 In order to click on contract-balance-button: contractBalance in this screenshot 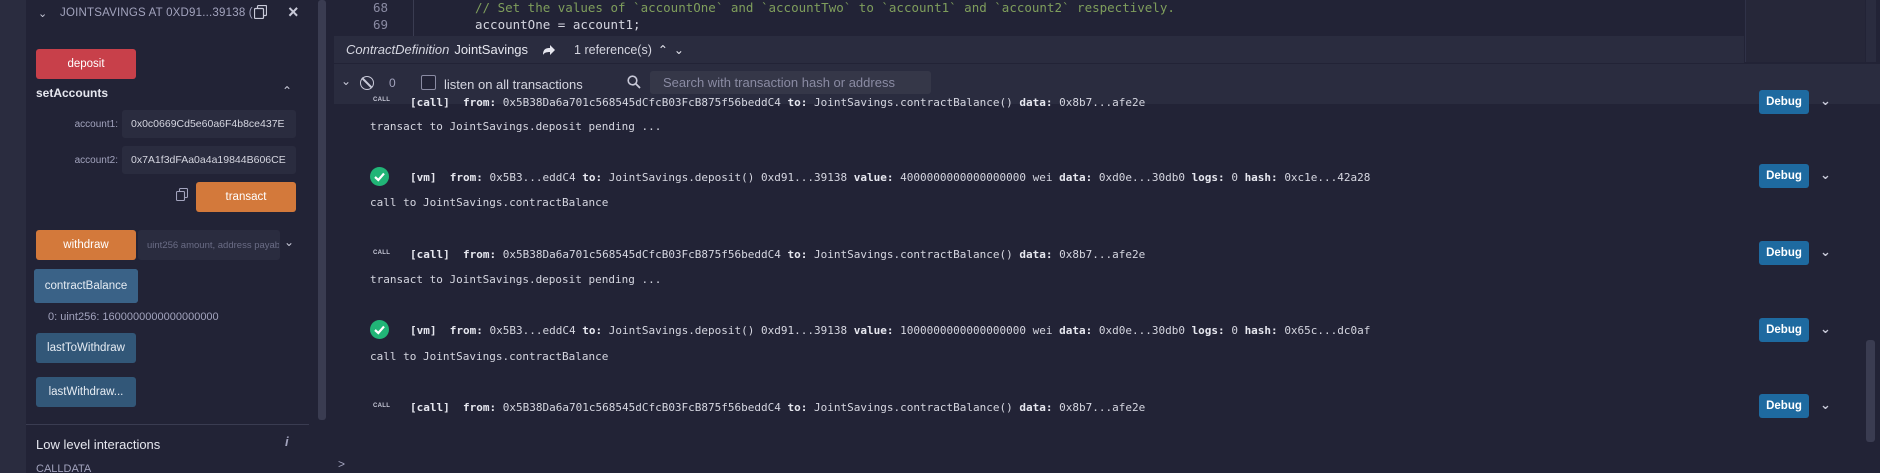, I will do `click(86, 286)`.